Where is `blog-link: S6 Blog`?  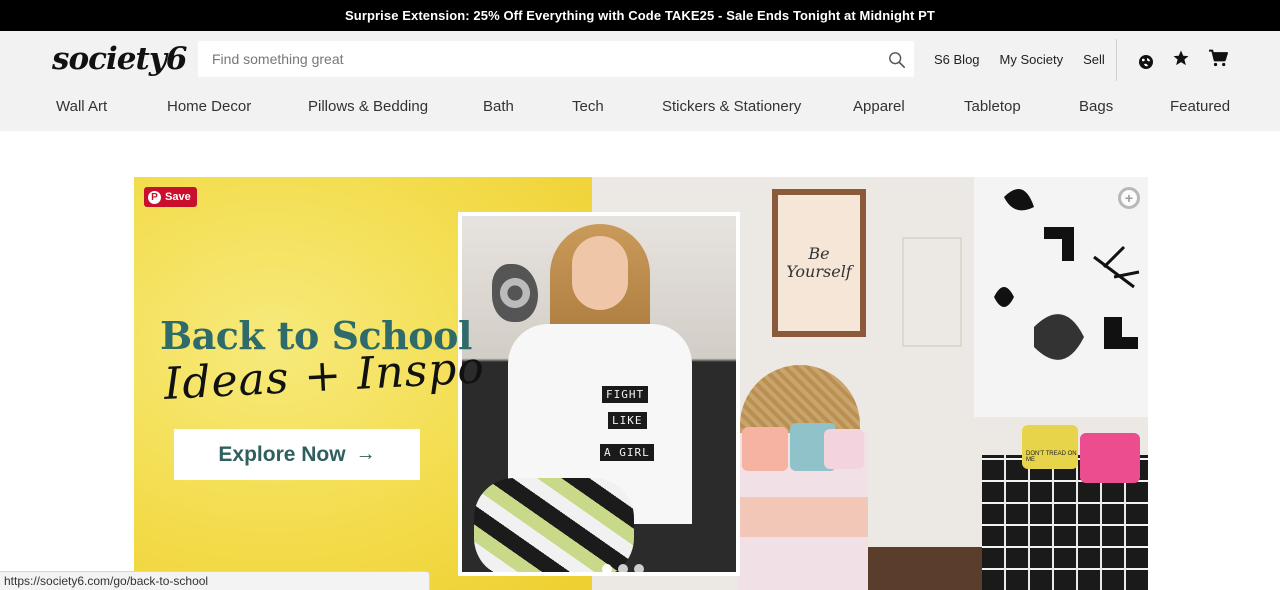
blog-link: S6 Blog is located at coordinates (957, 59).